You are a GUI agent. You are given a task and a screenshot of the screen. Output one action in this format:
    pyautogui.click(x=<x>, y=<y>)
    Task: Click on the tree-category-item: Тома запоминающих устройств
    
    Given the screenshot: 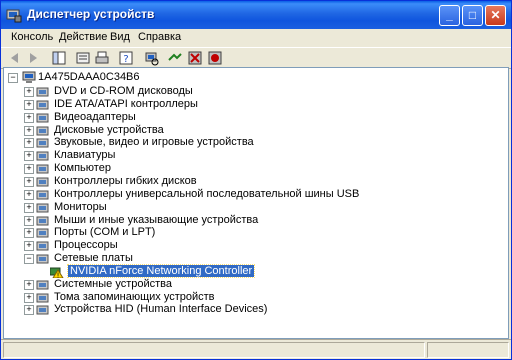 What is the action you would take?
    pyautogui.click(x=134, y=297)
    